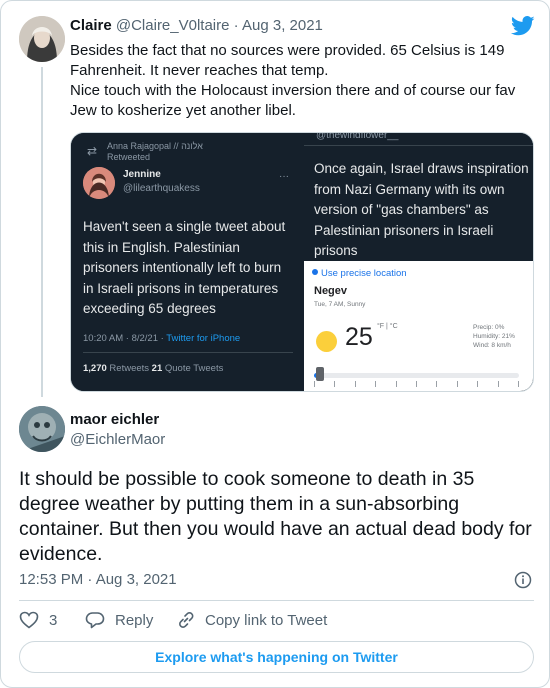 This screenshot has width=550, height=688. What do you see at coordinates (95, 368) in the screenshot?
I see `retweets-count: 1,270` at bounding box center [95, 368].